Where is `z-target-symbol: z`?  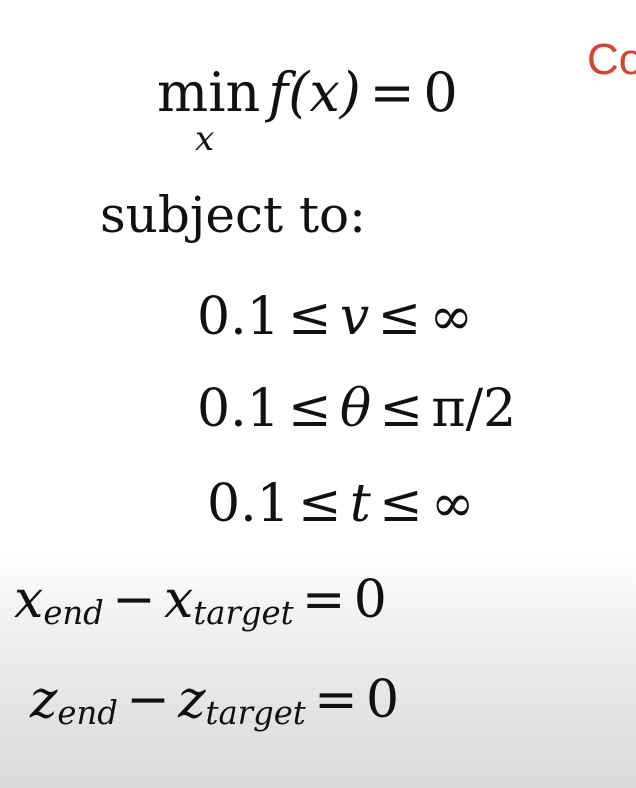 z-target-symbol: z is located at coordinates (192, 700).